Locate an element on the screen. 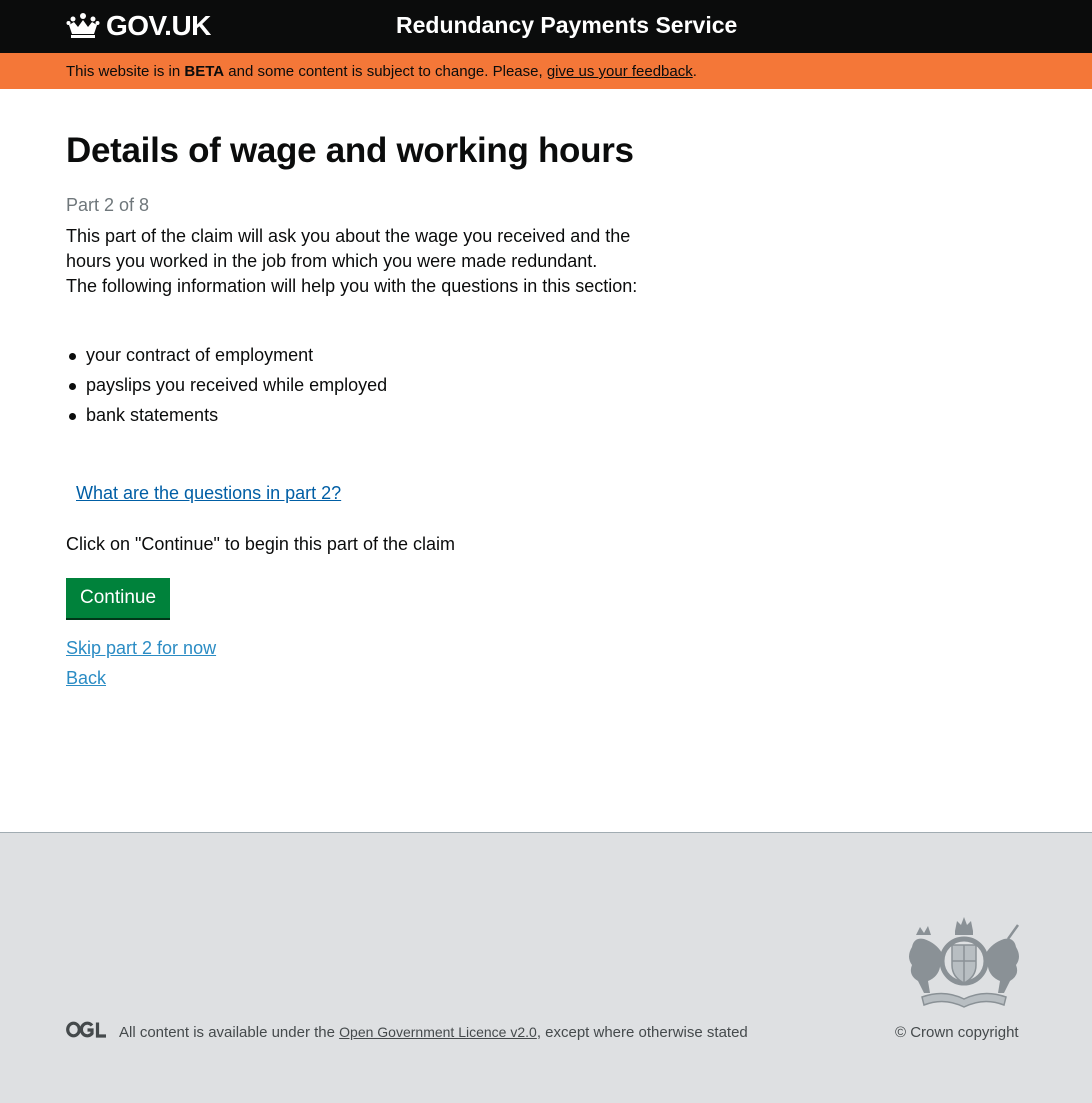 Image resolution: width=1092 pixels, height=1103 pixels. beta-banner-prefix: This website is in is located at coordinates (125, 71).